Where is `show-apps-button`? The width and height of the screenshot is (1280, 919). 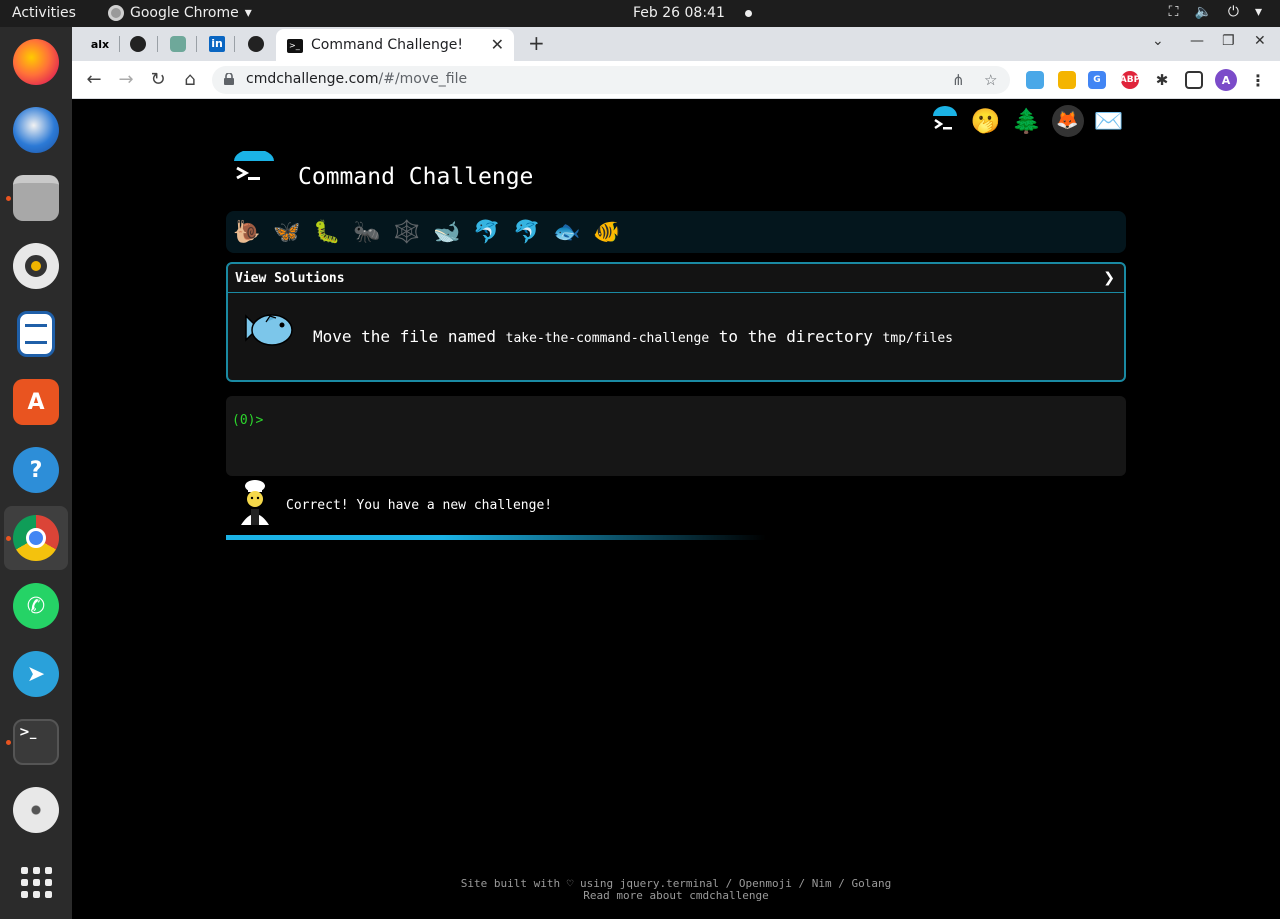
show-apps-button is located at coordinates (36, 882).